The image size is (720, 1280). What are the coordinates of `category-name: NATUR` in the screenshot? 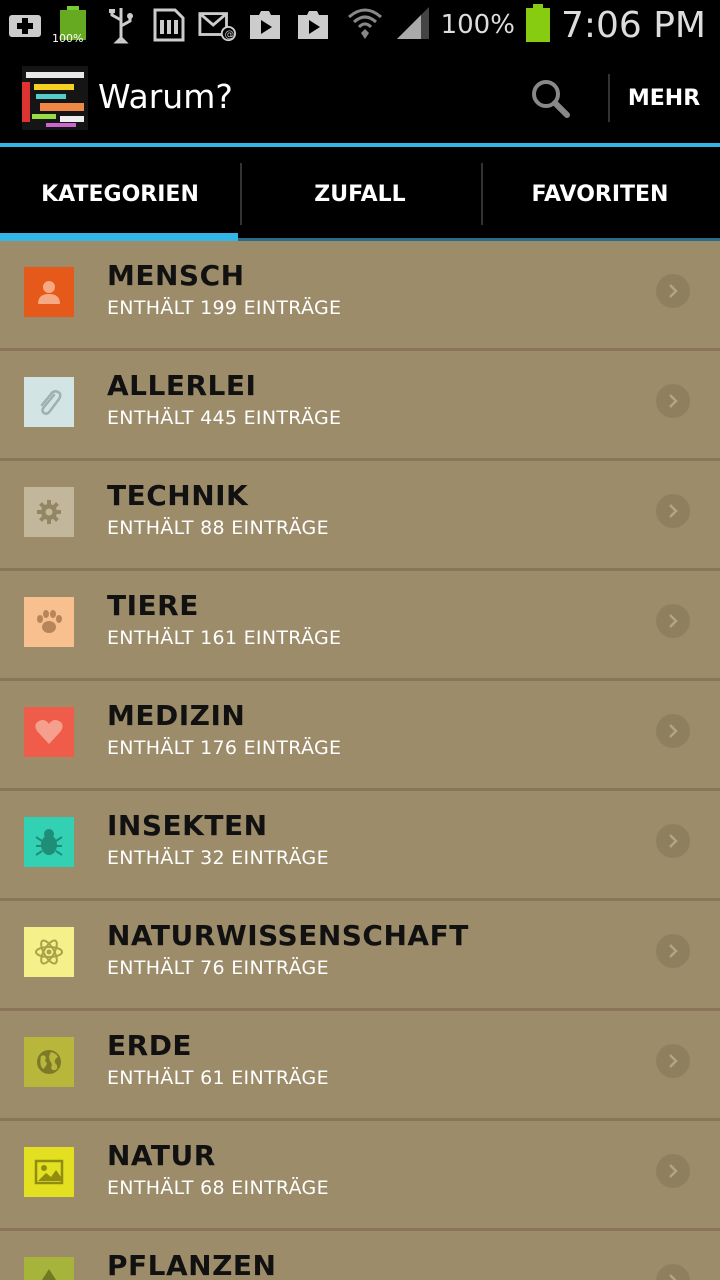 It's located at (161, 1155).